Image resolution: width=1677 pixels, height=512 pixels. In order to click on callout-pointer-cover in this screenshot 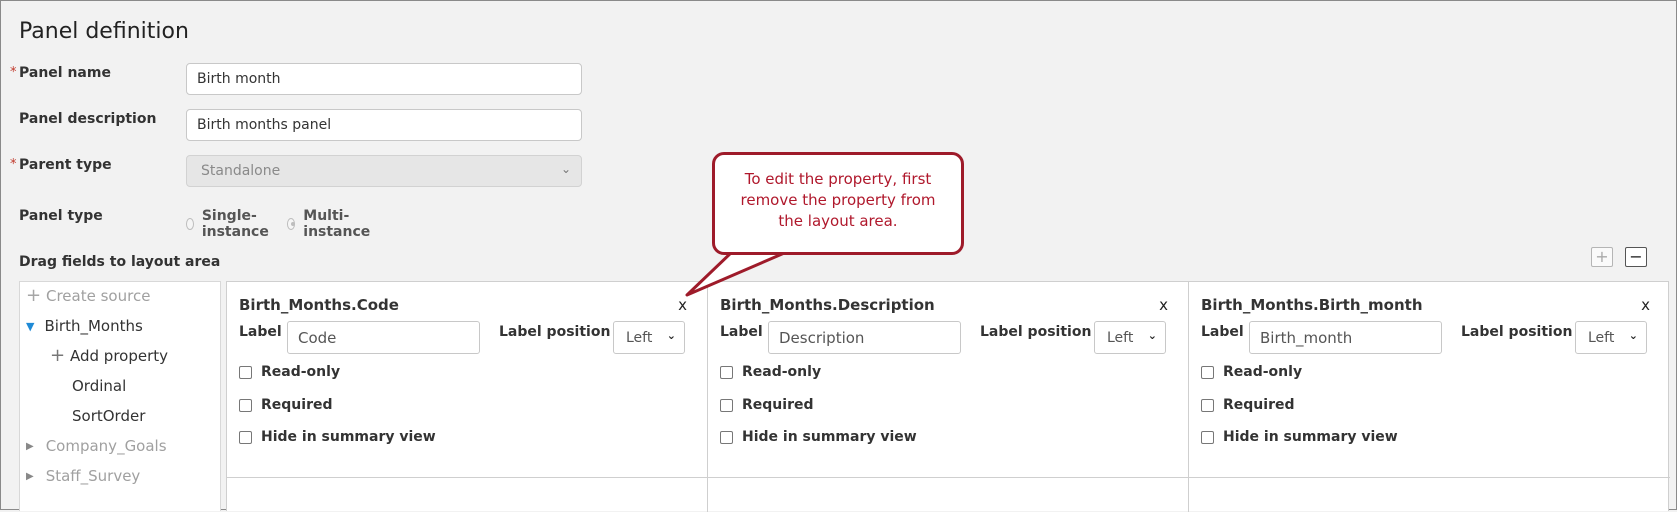, I will do `click(760, 250)`.